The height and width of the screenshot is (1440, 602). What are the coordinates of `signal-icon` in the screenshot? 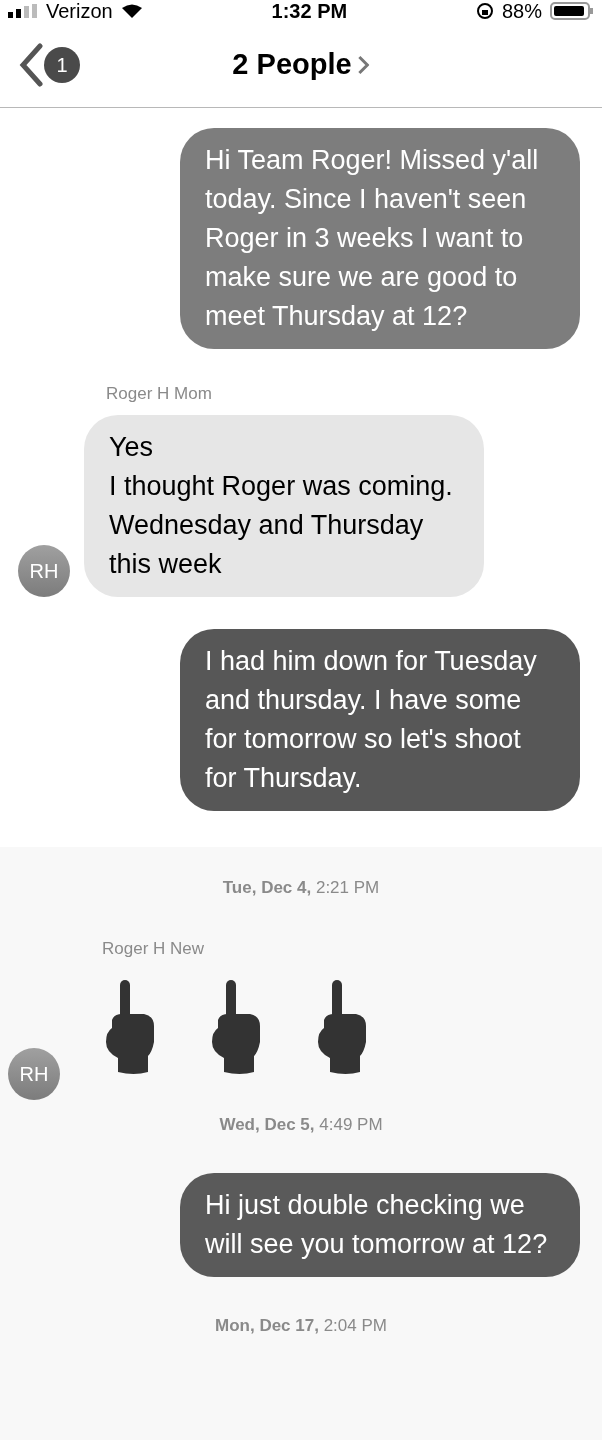 It's located at (23, 11).